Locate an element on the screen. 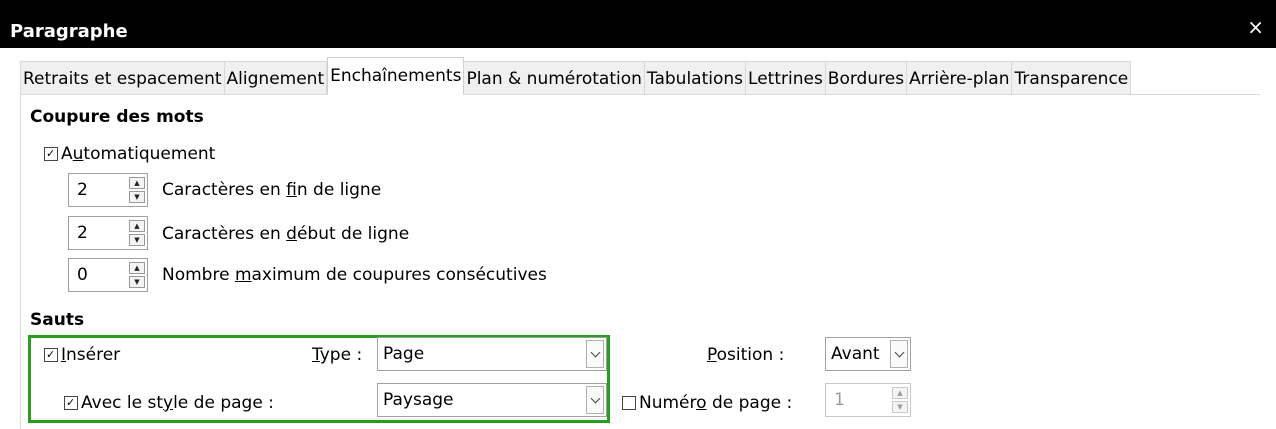  page-number-value: 1 is located at coordinates (859, 400).